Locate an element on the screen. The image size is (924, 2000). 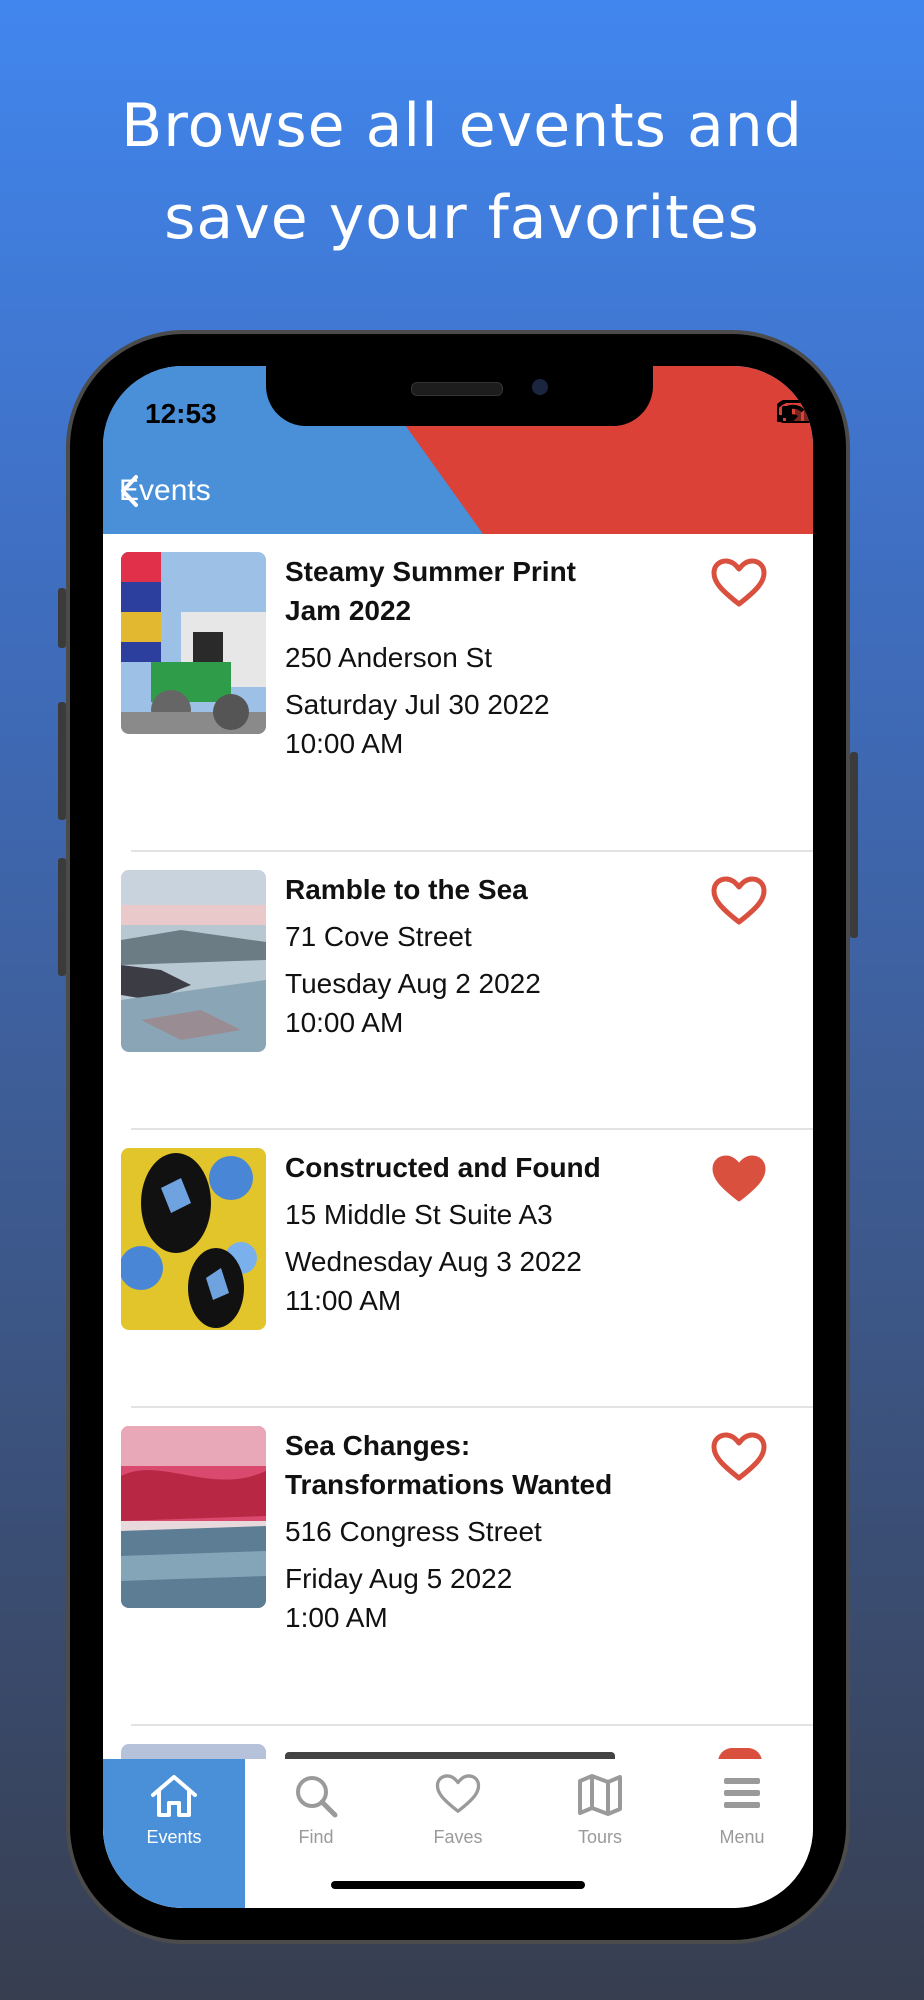
mute-switch is located at coordinates (62, 618).